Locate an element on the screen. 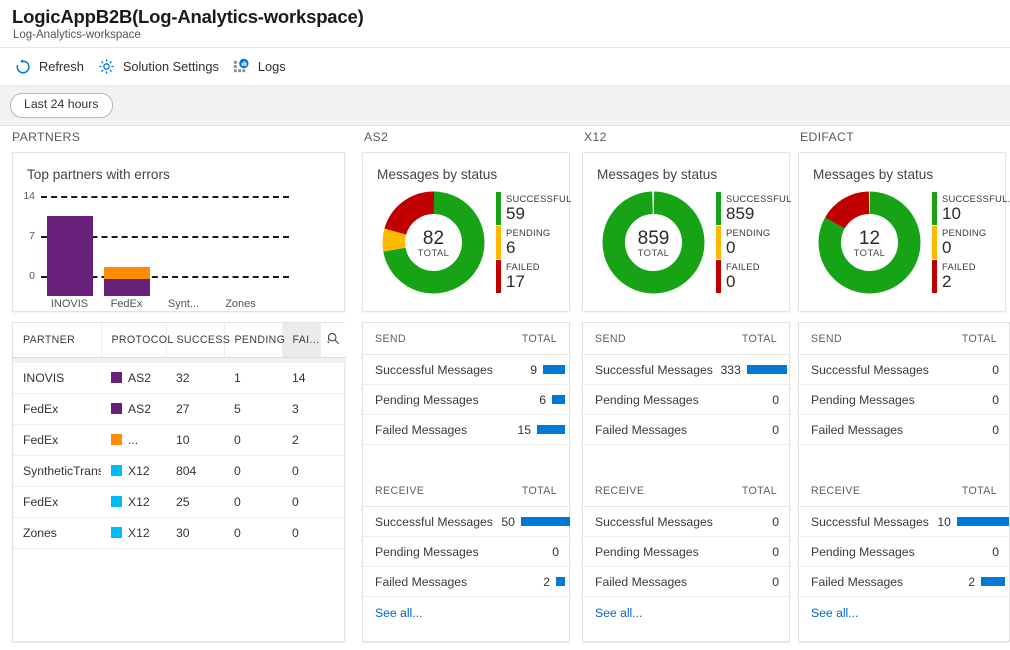 Image resolution: width=1010 pixels, height=650 pixels. metric-row-send-successful: Successful Messages 333 is located at coordinates (686, 370).